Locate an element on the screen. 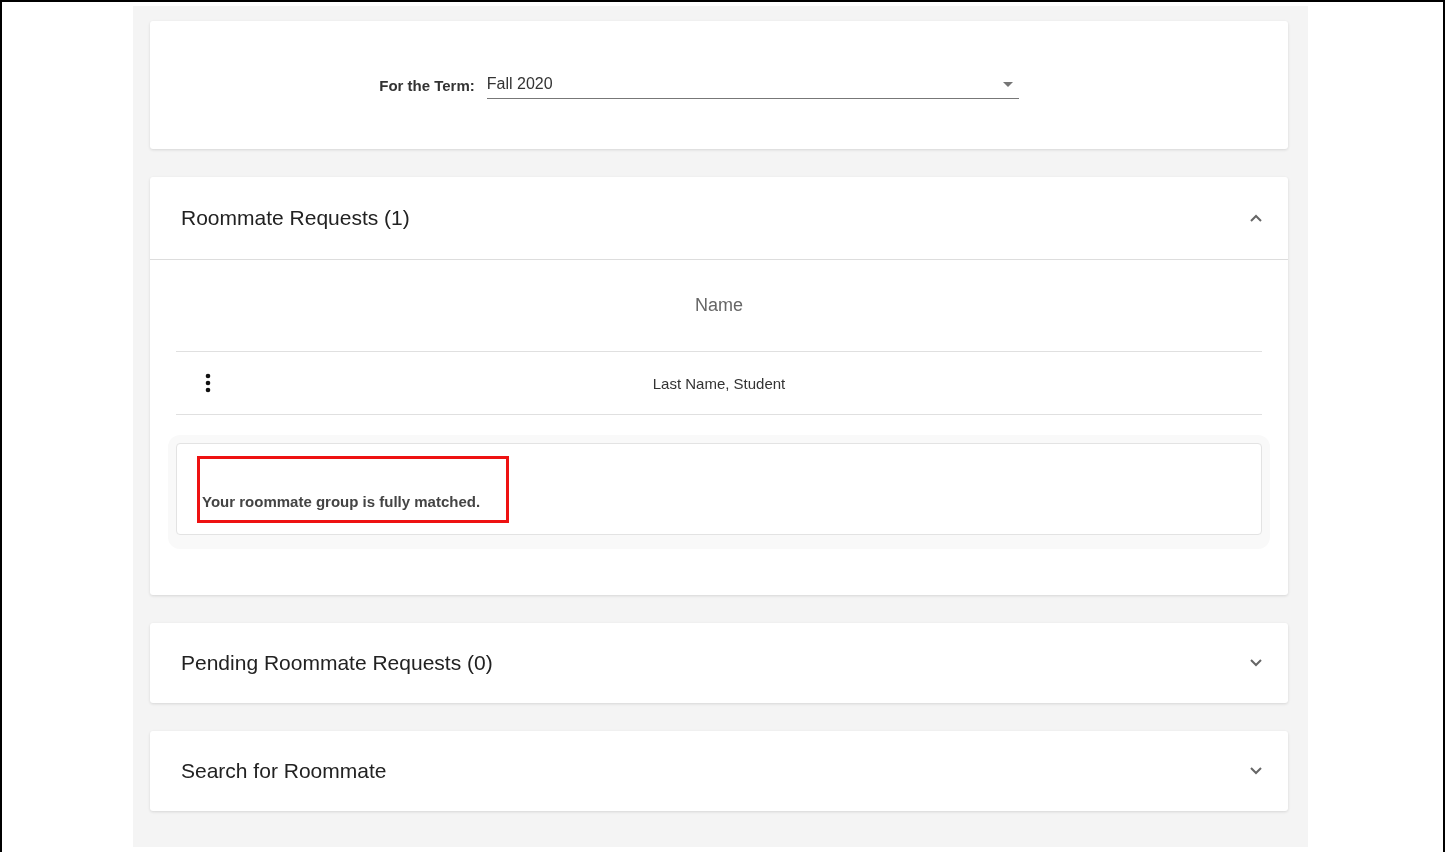 The width and height of the screenshot is (1445, 852). dropdown-caret-icon is located at coordinates (1007, 84).